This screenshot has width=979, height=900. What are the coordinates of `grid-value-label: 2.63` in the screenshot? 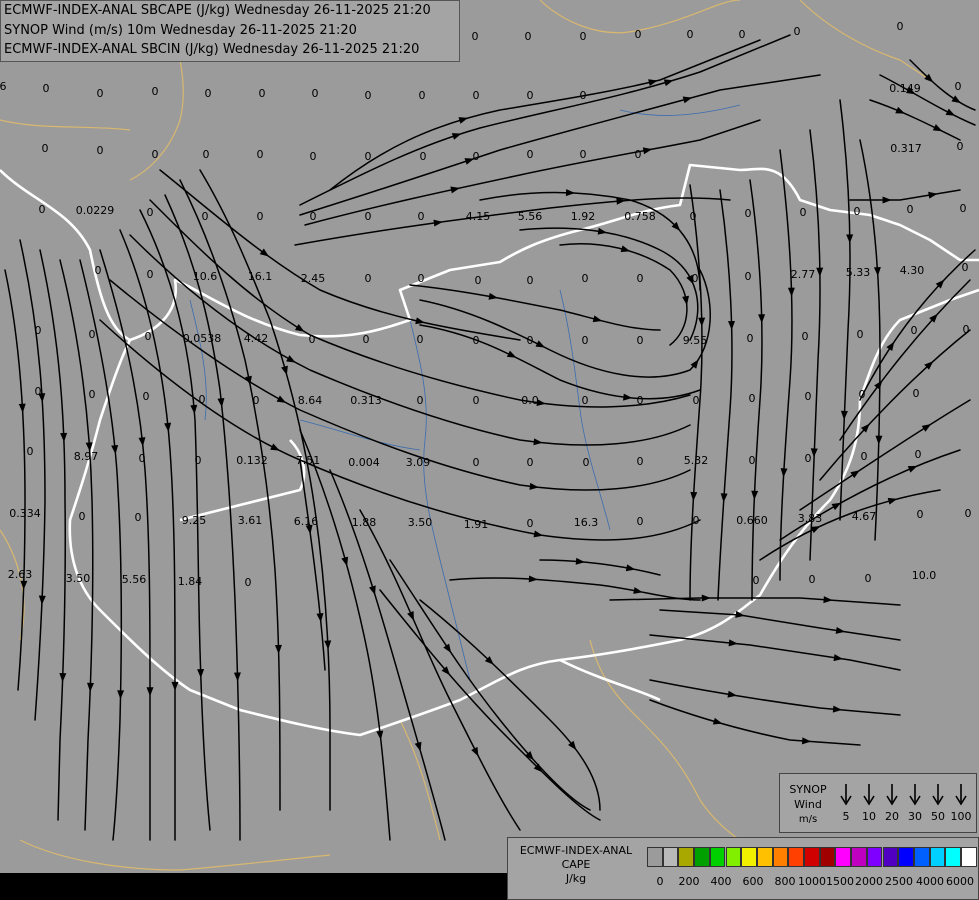 It's located at (20, 574).